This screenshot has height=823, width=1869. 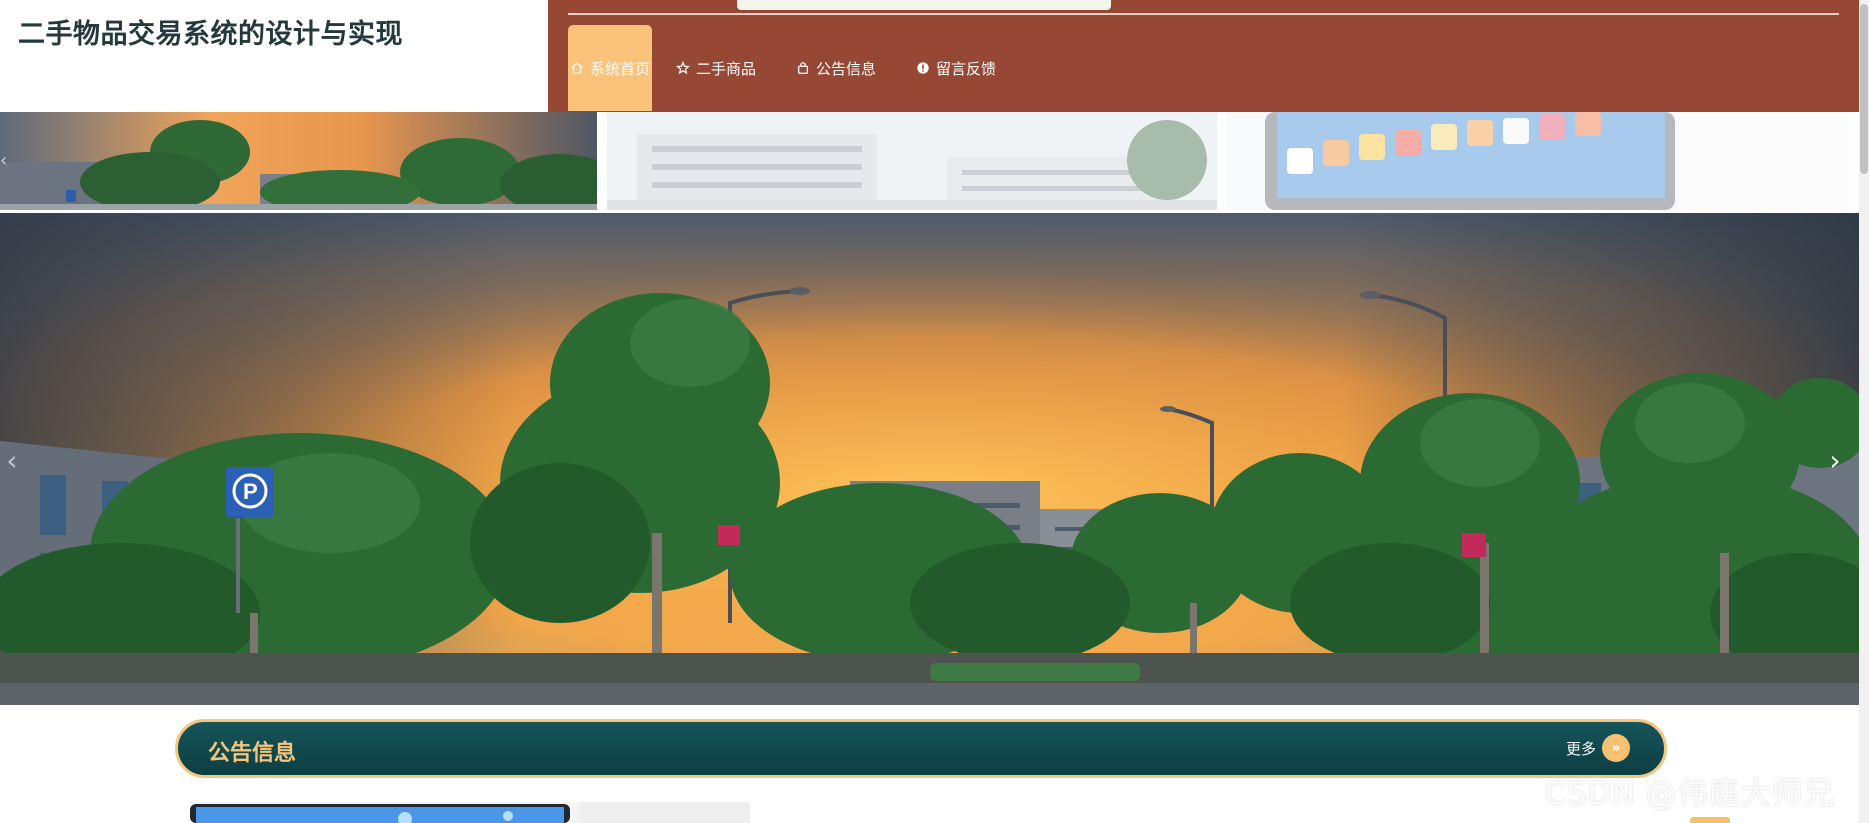 I want to click on home-icon, so click(x=577, y=68).